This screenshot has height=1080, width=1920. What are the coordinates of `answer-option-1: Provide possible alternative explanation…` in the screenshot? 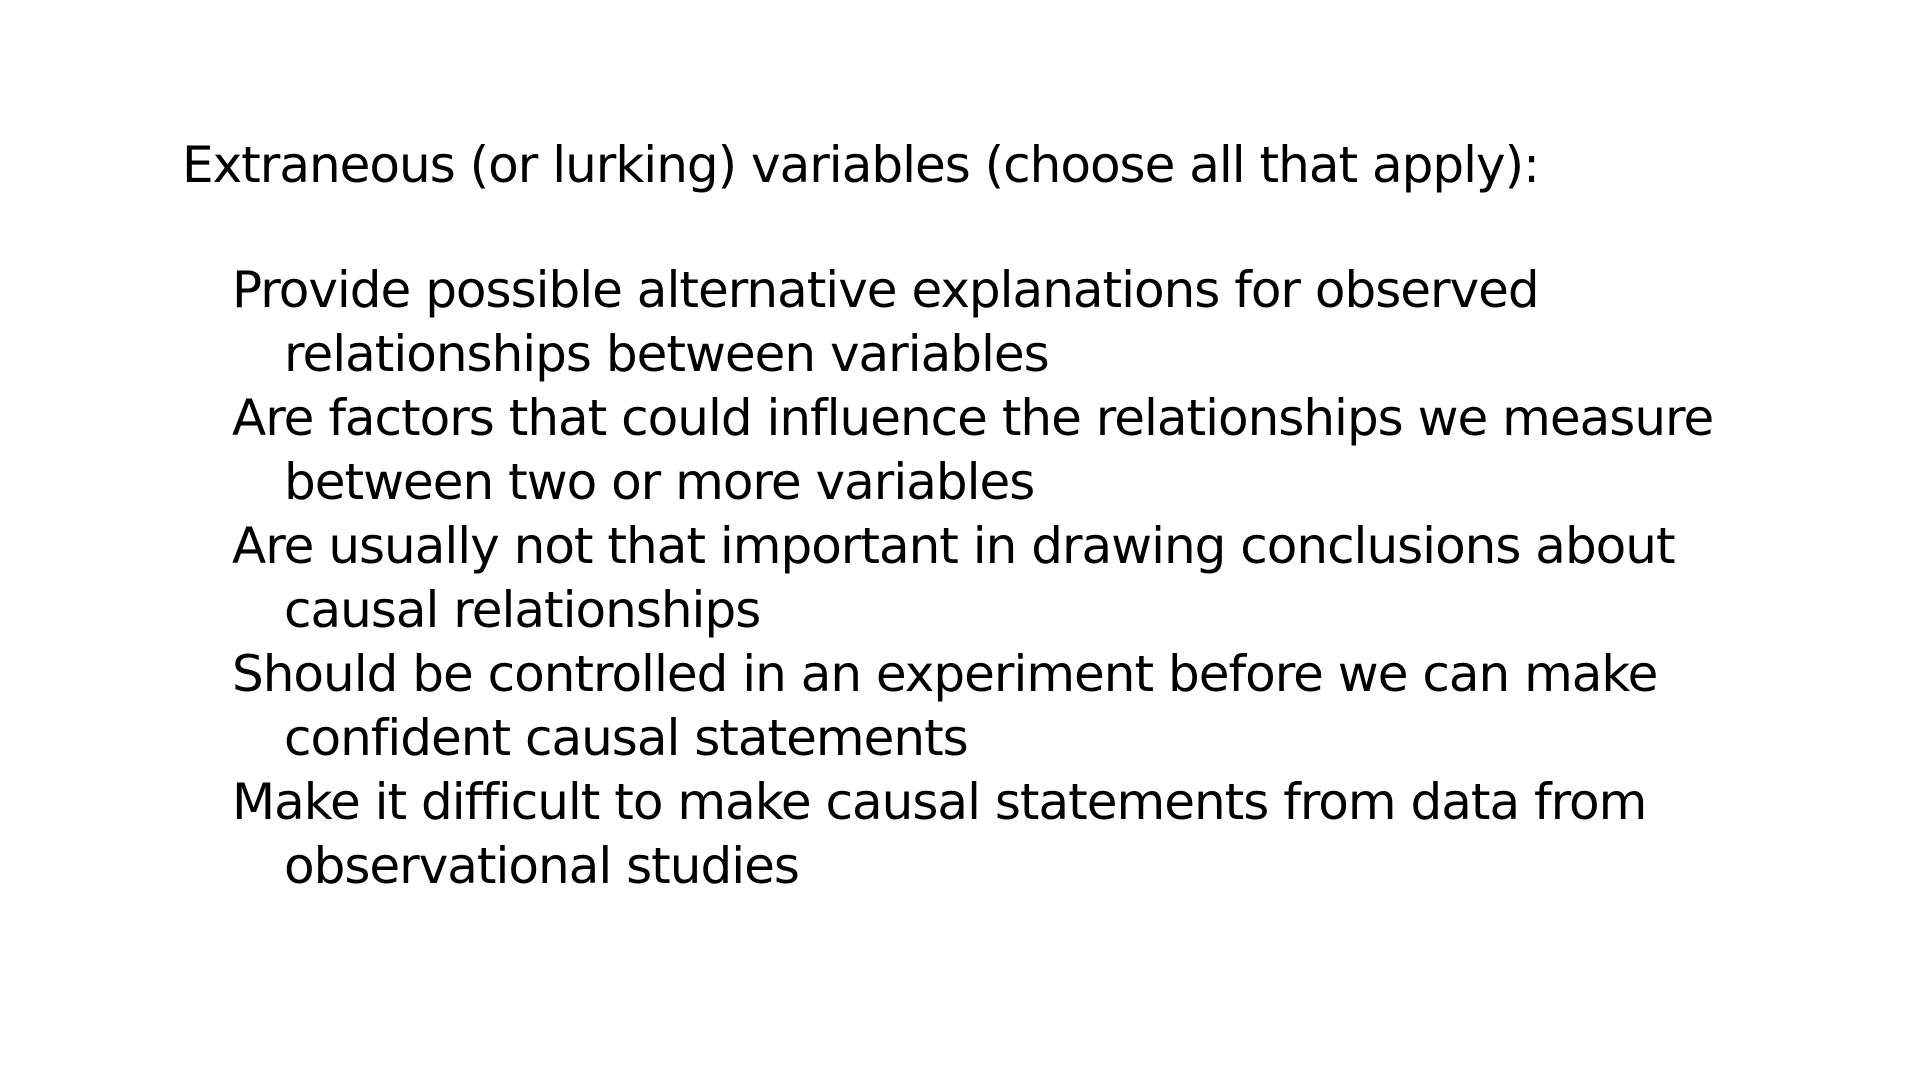 It's located at (1012, 322).